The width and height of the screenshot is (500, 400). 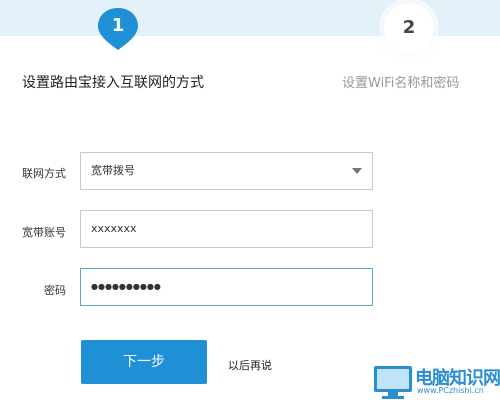 What do you see at coordinates (114, 228) in the screenshot?
I see `account-value: xxxxxxx` at bounding box center [114, 228].